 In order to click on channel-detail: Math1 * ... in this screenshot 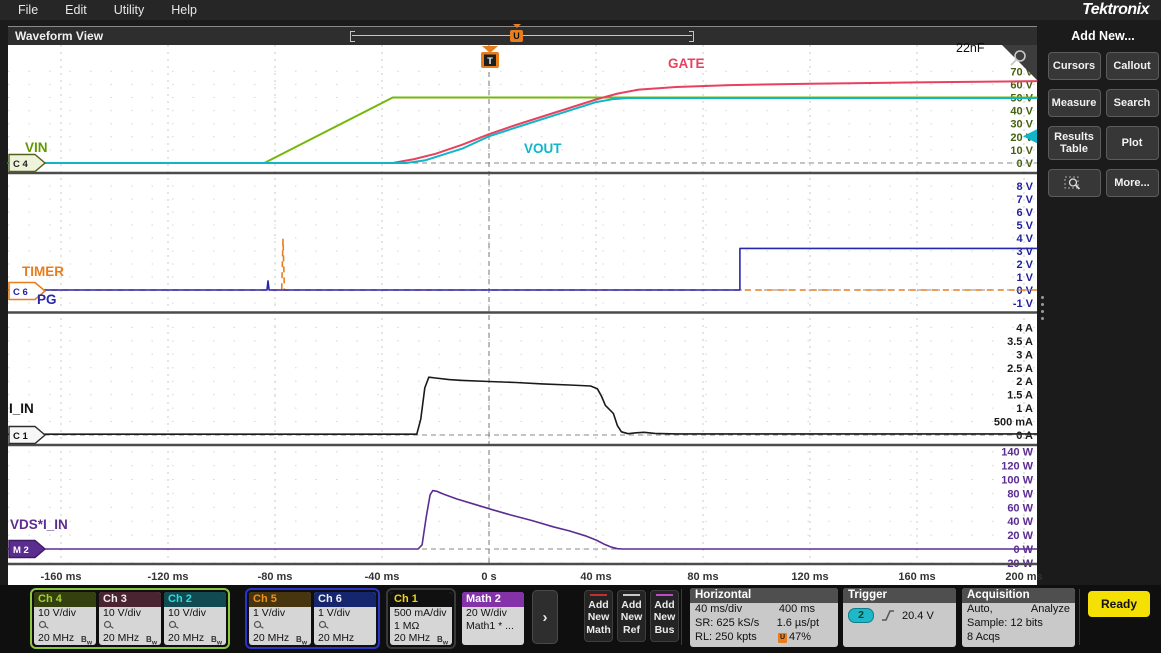, I will do `click(490, 625)`.